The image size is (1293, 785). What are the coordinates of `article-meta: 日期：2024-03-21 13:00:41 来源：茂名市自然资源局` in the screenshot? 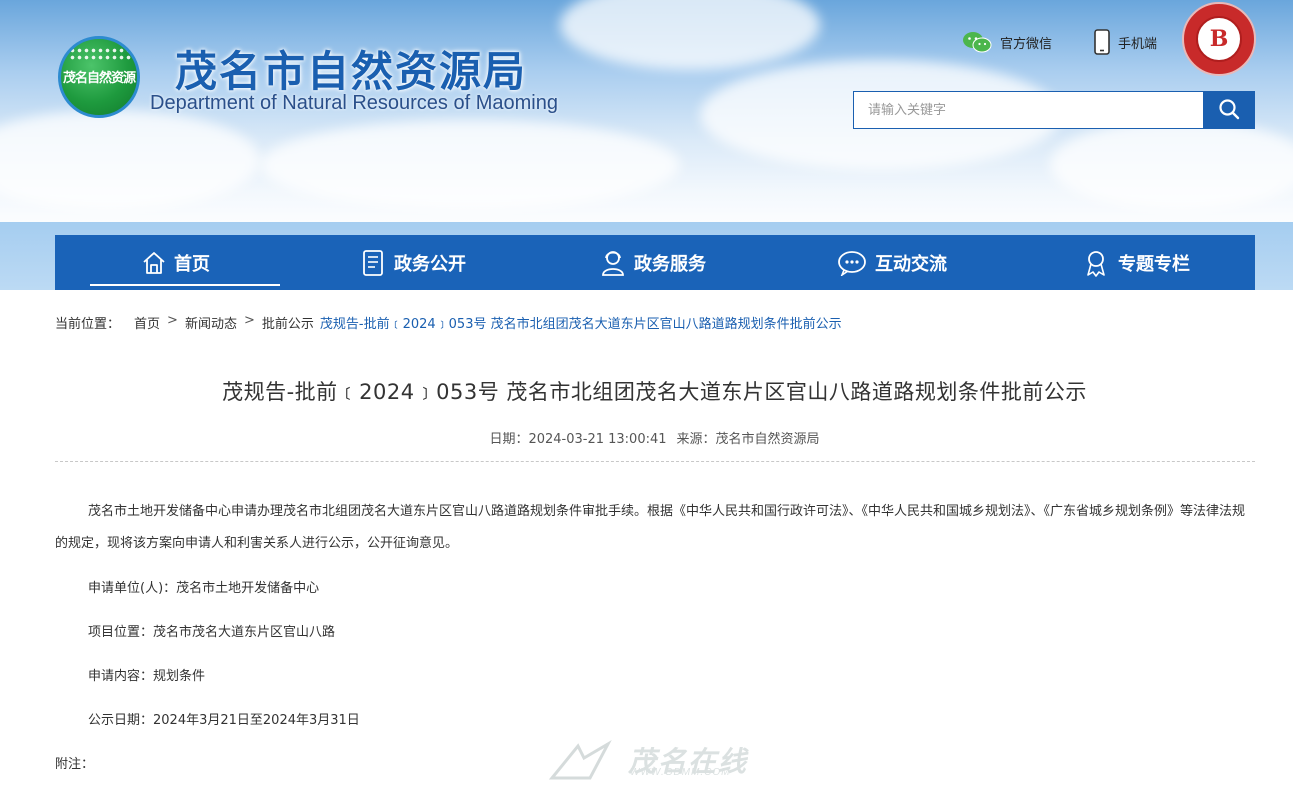 It's located at (646, 437).